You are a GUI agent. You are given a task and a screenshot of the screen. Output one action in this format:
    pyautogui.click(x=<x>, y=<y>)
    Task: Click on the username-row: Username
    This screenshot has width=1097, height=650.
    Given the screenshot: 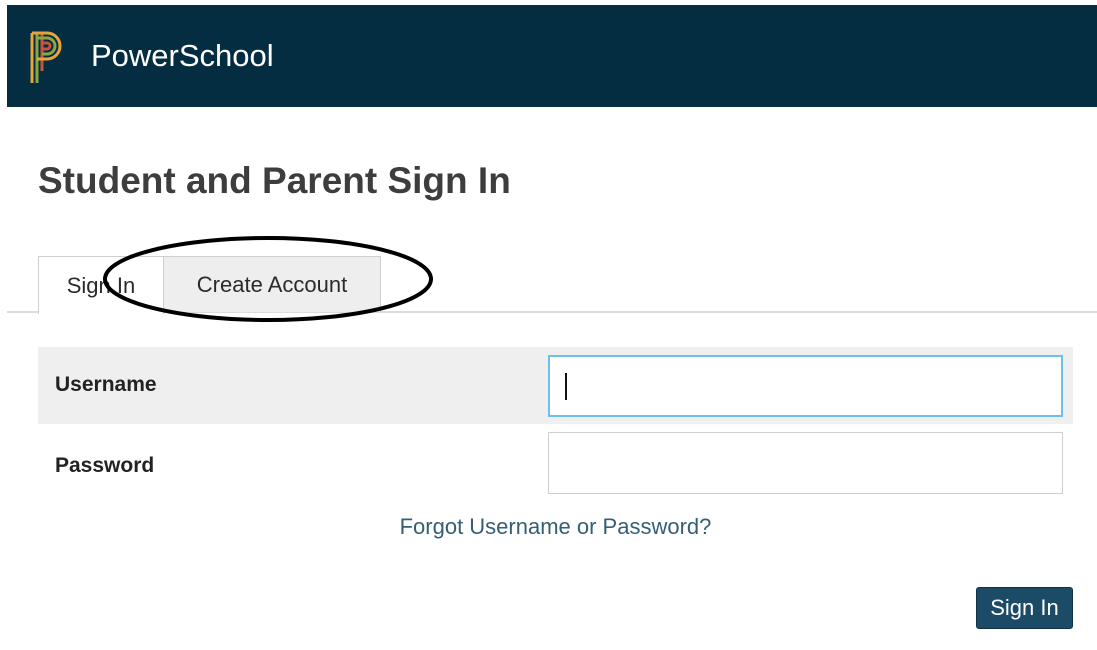 What is the action you would take?
    pyautogui.click(x=555, y=385)
    